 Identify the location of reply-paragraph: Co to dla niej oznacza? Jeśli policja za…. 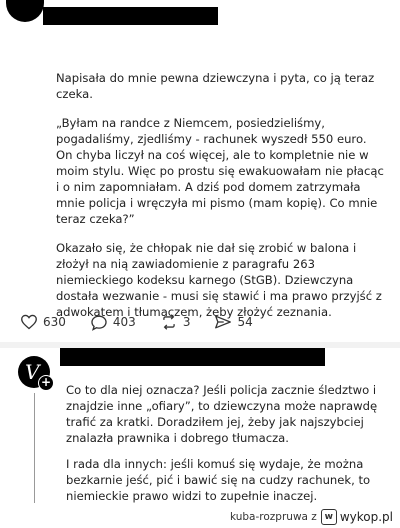
(222, 414).